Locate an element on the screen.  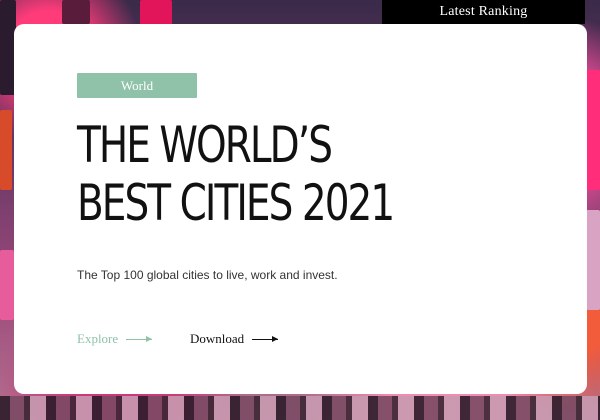
download-label: Download is located at coordinates (217, 338).